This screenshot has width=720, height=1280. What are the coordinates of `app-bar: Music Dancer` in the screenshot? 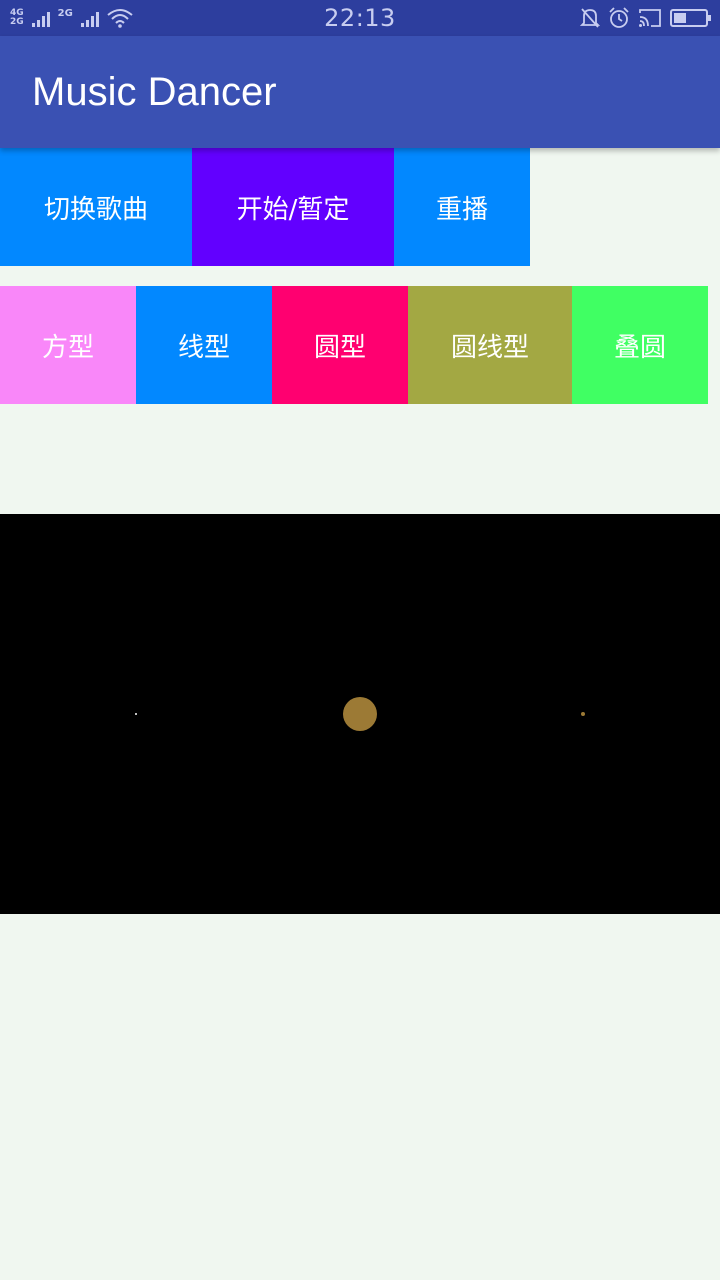 It's located at (360, 92).